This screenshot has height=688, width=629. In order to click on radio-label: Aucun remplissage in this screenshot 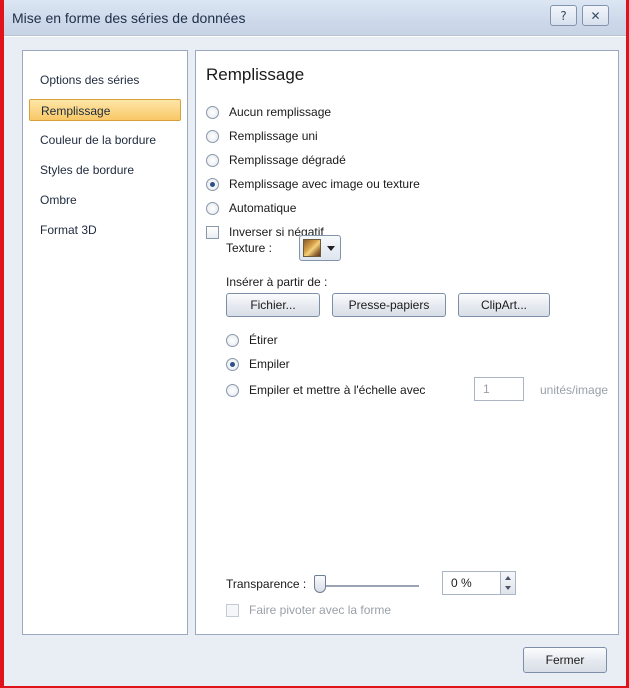, I will do `click(280, 112)`.